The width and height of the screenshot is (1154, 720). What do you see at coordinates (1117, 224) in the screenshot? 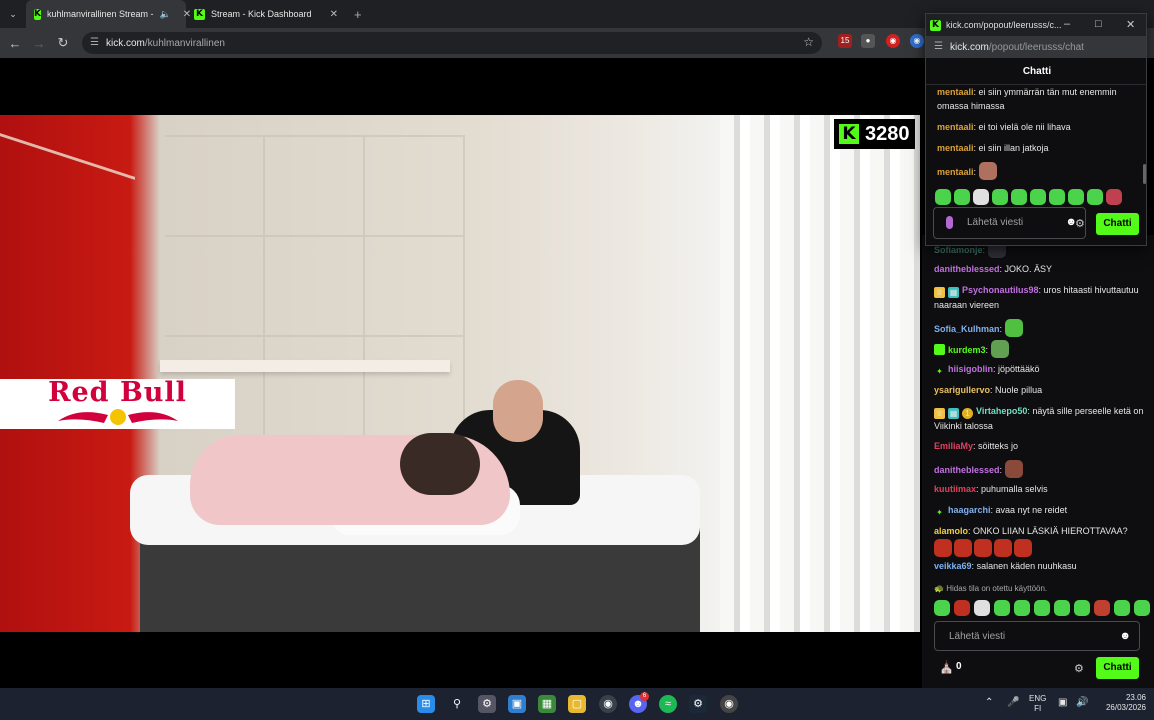
I see `popout-send-chat-button: Chatti` at bounding box center [1117, 224].